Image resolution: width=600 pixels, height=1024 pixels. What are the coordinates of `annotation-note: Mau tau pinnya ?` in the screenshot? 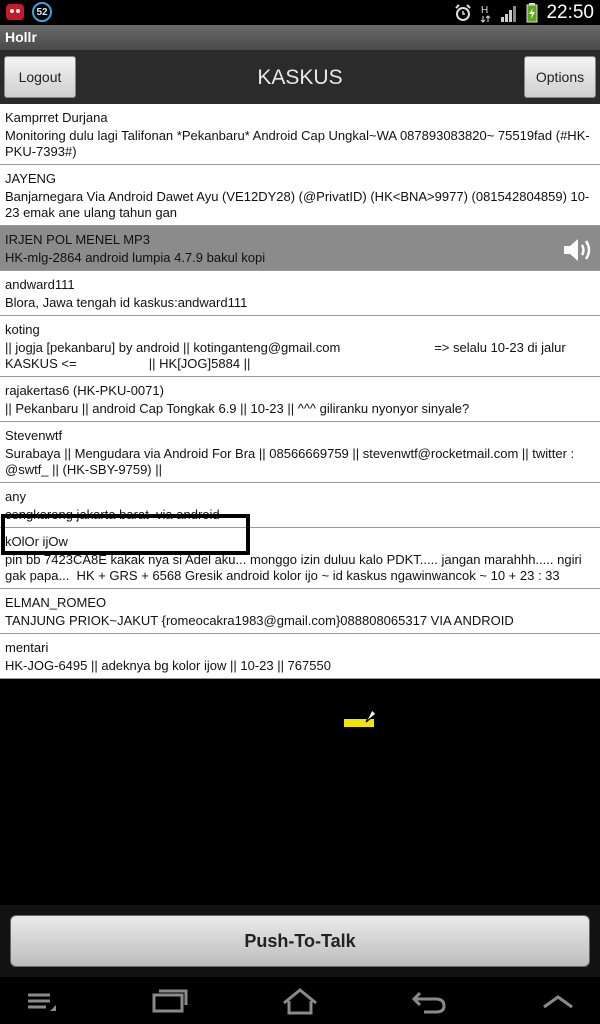 It's located at (472, 704).